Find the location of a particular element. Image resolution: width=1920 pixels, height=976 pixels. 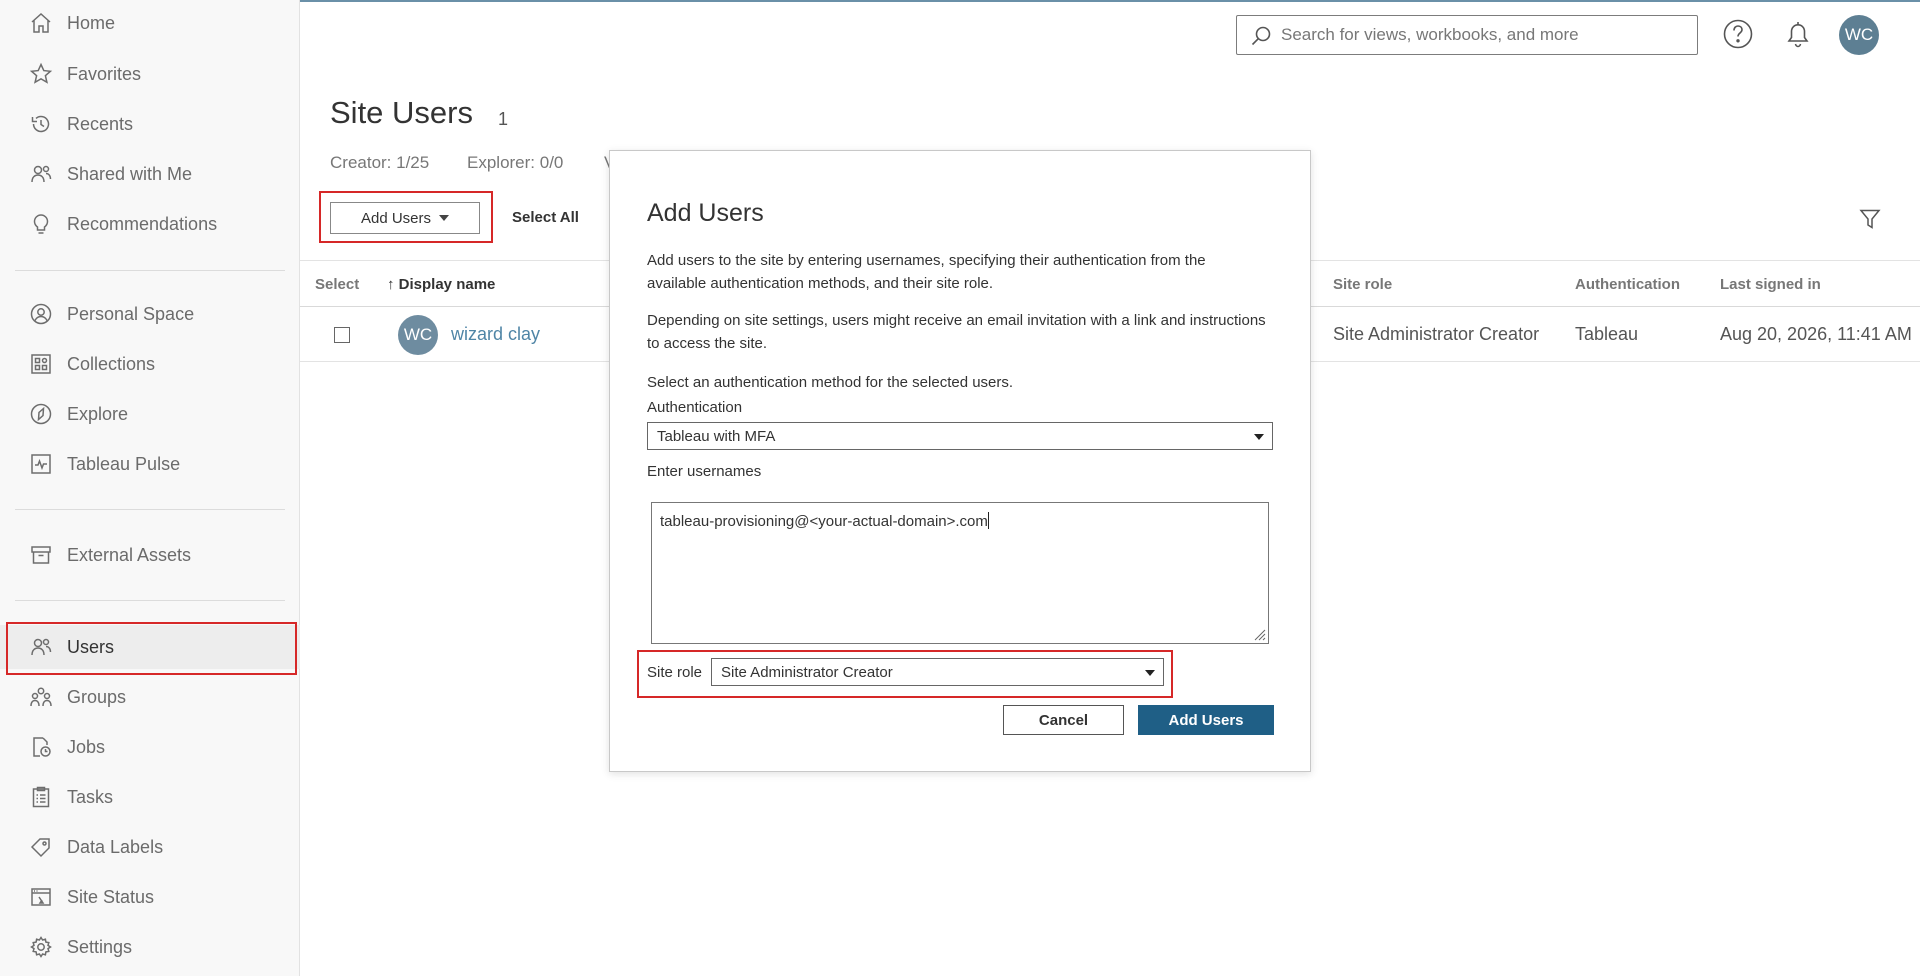

star-icon is located at coordinates (41, 74).